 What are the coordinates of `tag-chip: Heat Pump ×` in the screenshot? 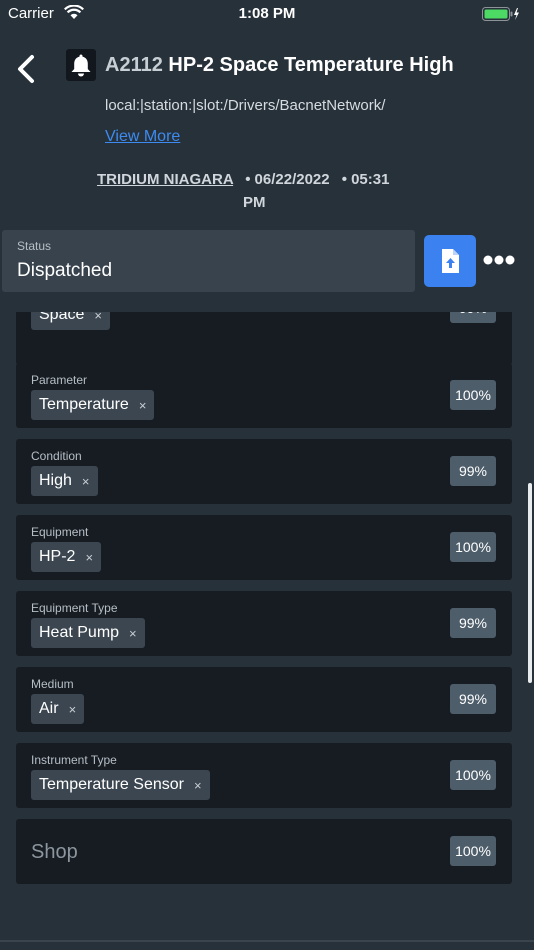 It's located at (88, 633).